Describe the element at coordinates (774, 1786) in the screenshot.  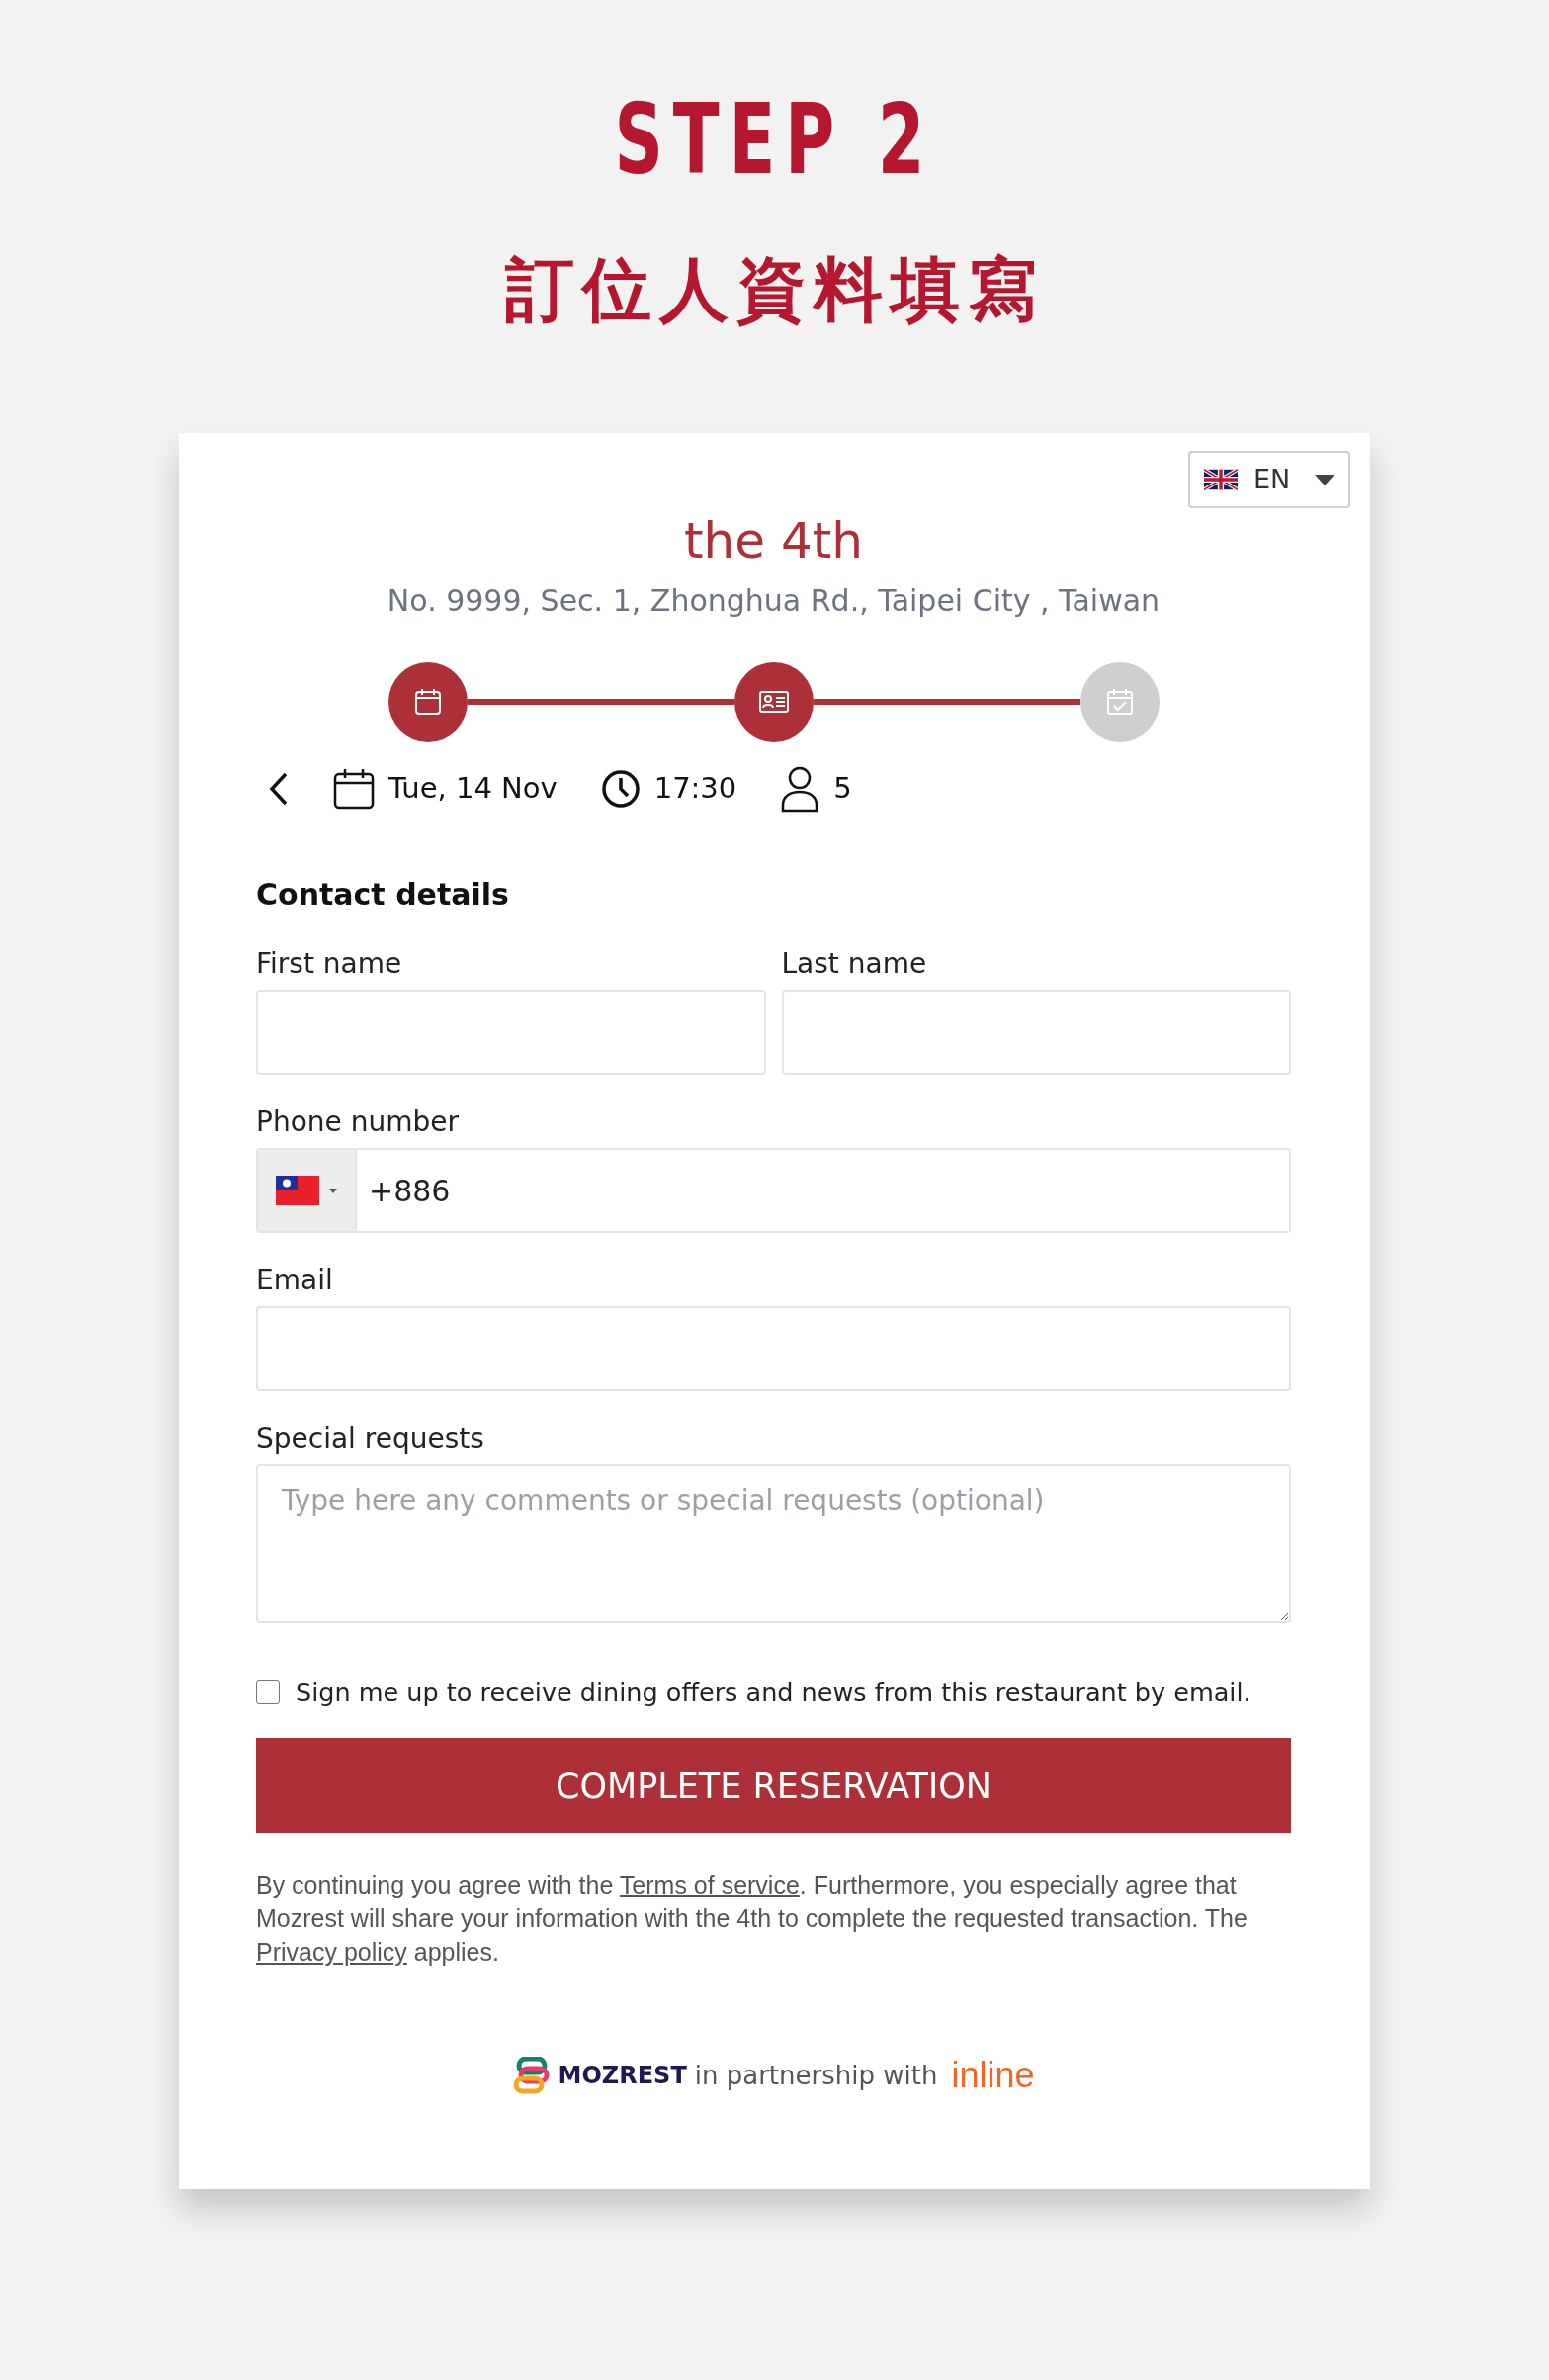
I see `complete-reservation-button: COMPLETE RESERVATION` at that location.